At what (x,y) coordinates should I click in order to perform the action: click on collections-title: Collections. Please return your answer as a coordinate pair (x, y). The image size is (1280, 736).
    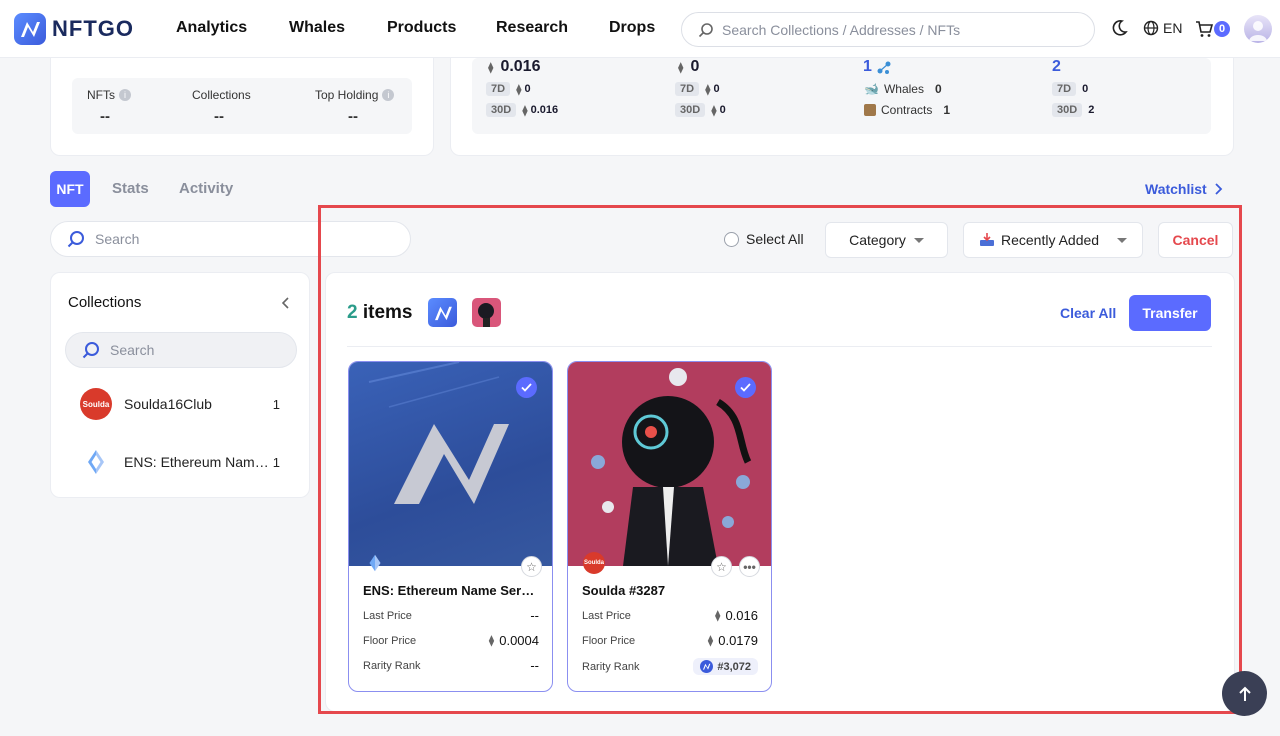
    Looking at the image, I should click on (105, 302).